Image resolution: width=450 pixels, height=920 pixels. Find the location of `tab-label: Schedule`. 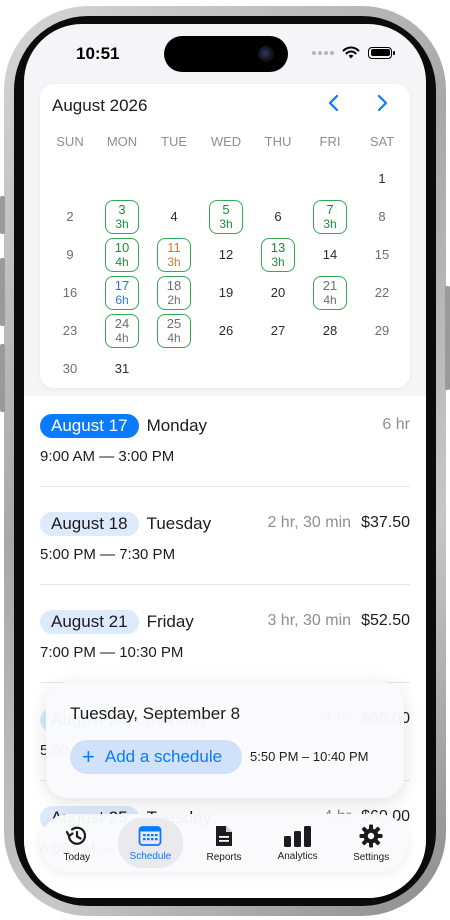

tab-label: Schedule is located at coordinates (150, 856).